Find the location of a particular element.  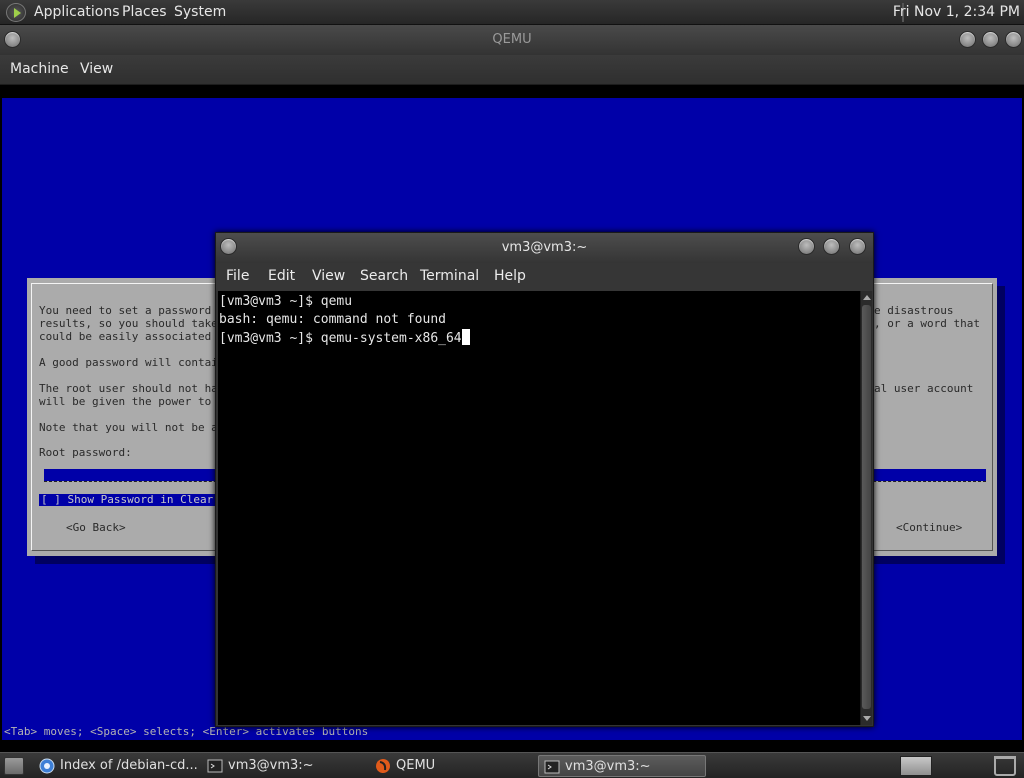

terminal-line: bash: qemu: command not found is located at coordinates (332, 319).